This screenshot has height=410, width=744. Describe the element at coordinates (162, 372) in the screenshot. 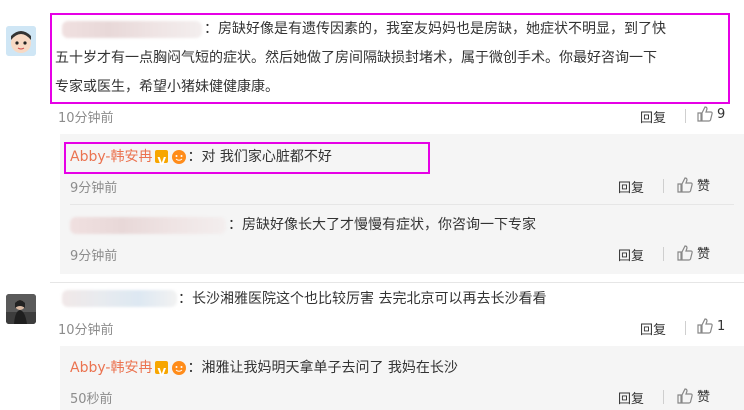

I see `verified-icon` at that location.